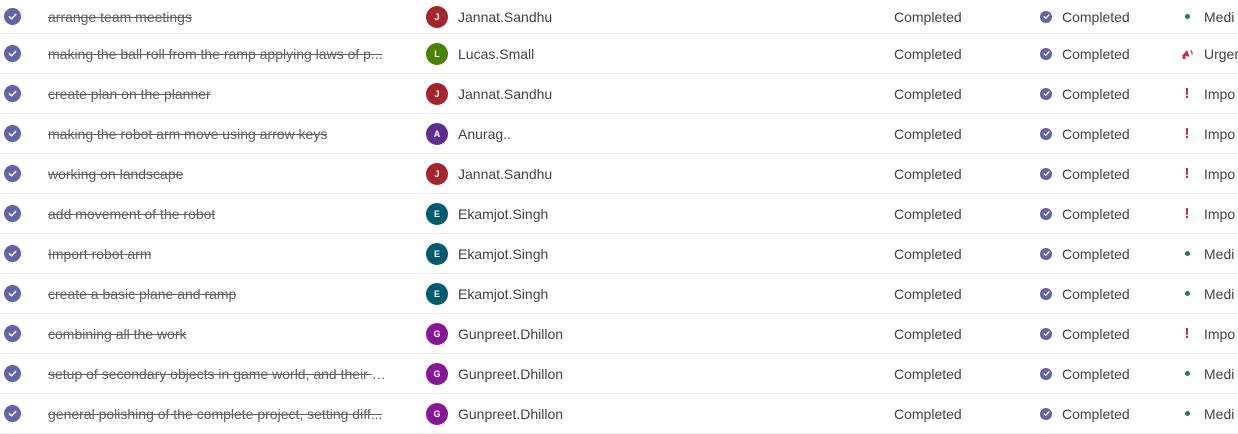 This screenshot has width=1238, height=434. I want to click on avatar-initial: J, so click(437, 173).